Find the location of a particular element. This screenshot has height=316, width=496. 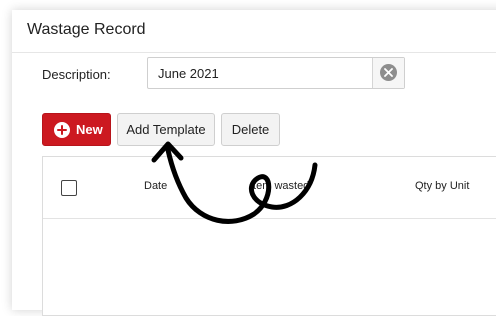

description-label: Description: is located at coordinates (76, 74).